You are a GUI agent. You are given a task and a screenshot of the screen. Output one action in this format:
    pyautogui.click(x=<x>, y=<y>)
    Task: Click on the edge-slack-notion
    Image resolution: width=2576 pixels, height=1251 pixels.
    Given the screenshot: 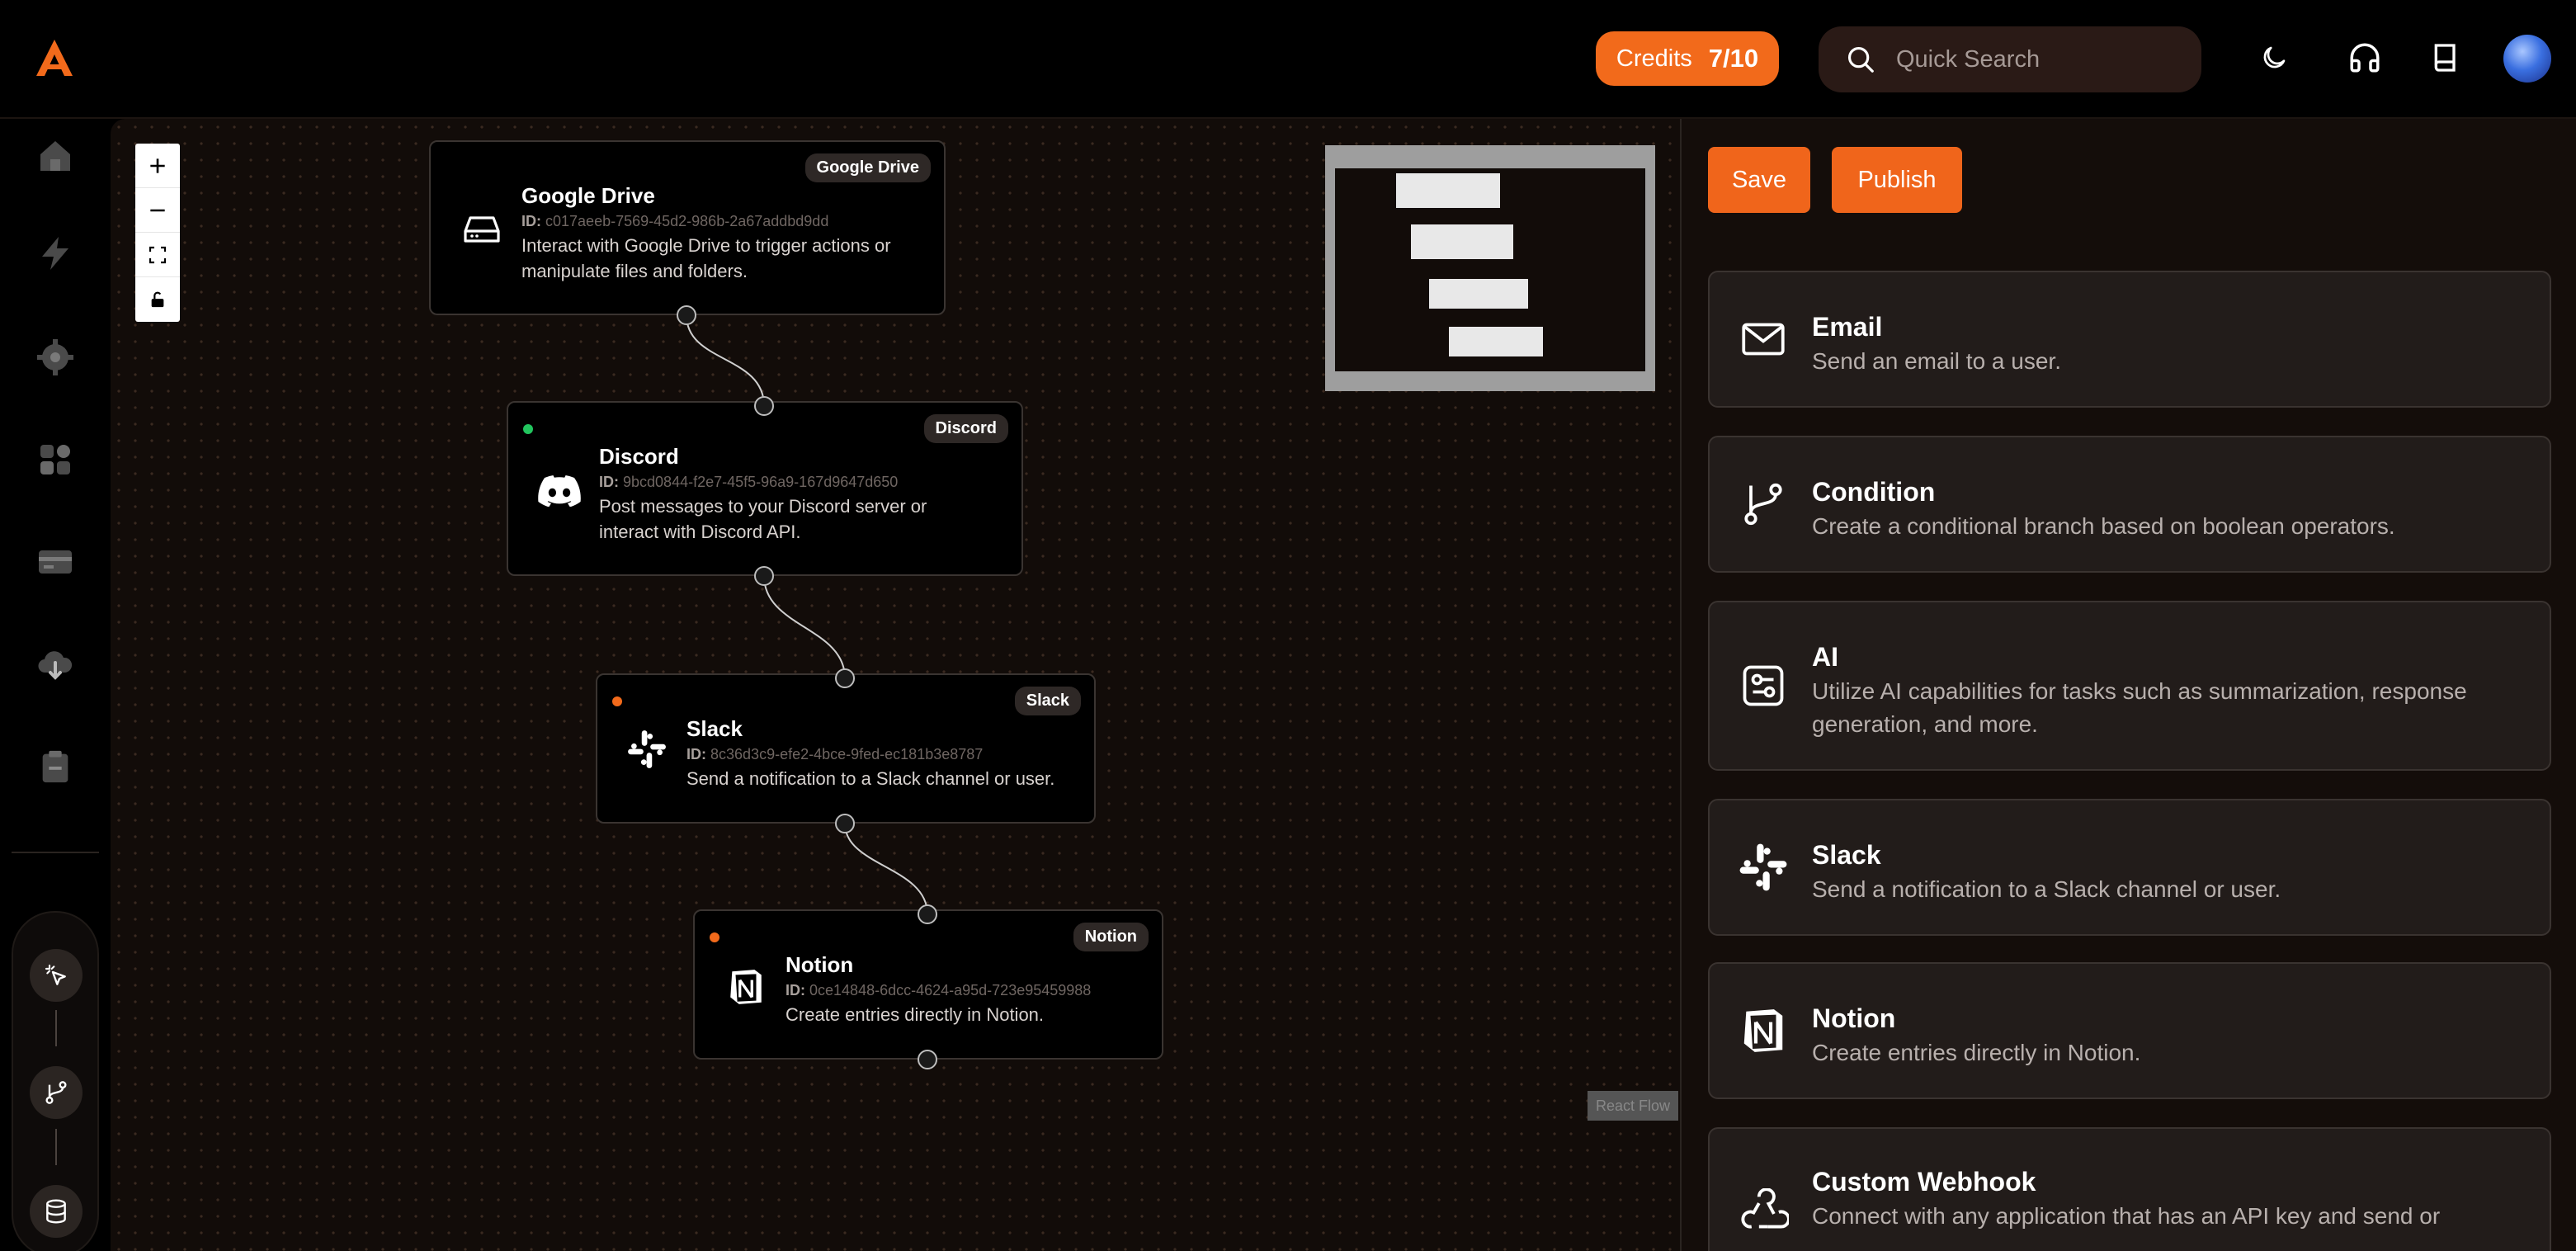 What is the action you would take?
    pyautogui.click(x=886, y=869)
    